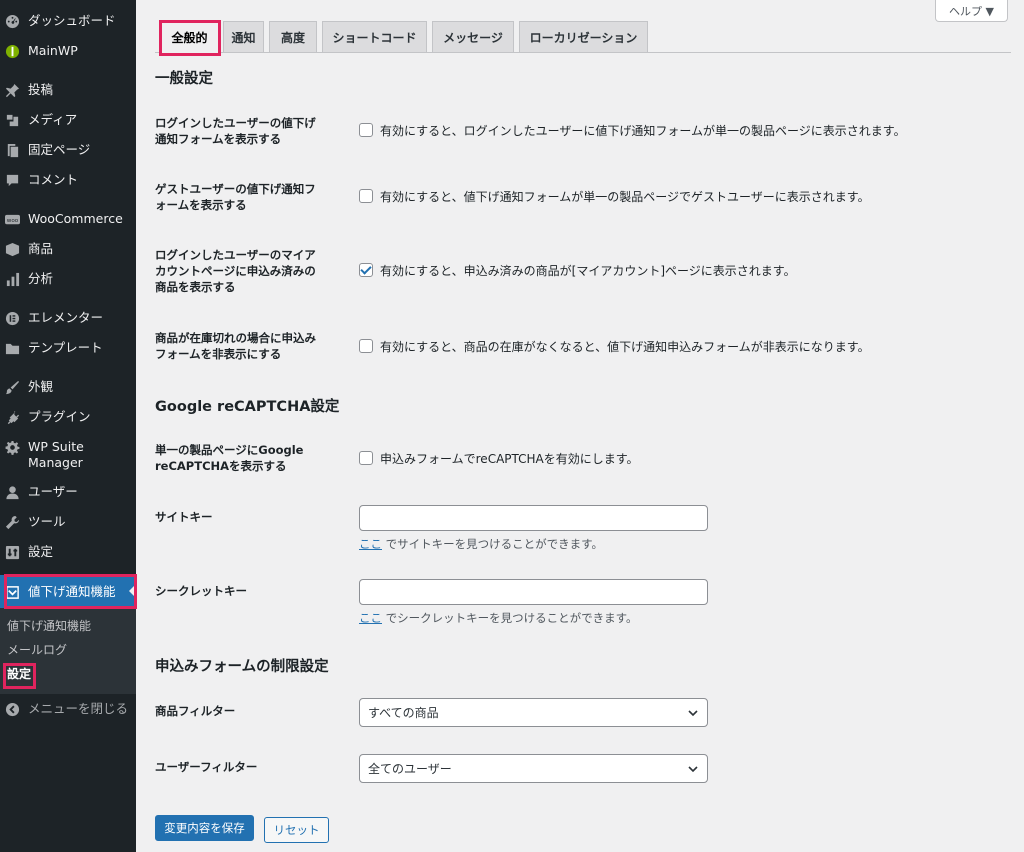 Image resolution: width=1024 pixels, height=852 pixels. I want to click on secret-key-label: シークレットキー, so click(201, 591).